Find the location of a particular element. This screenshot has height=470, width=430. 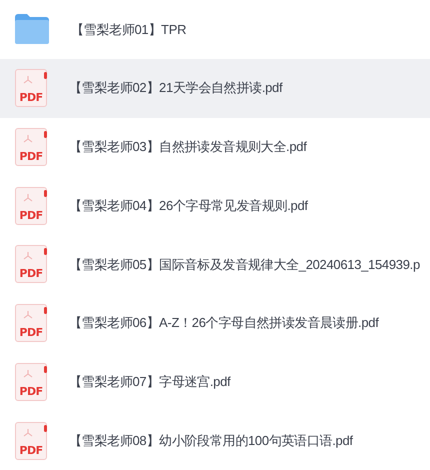

file-row: PDF 【雪梨老师04】26个字母常见发音规则.pdf is located at coordinates (215, 205).